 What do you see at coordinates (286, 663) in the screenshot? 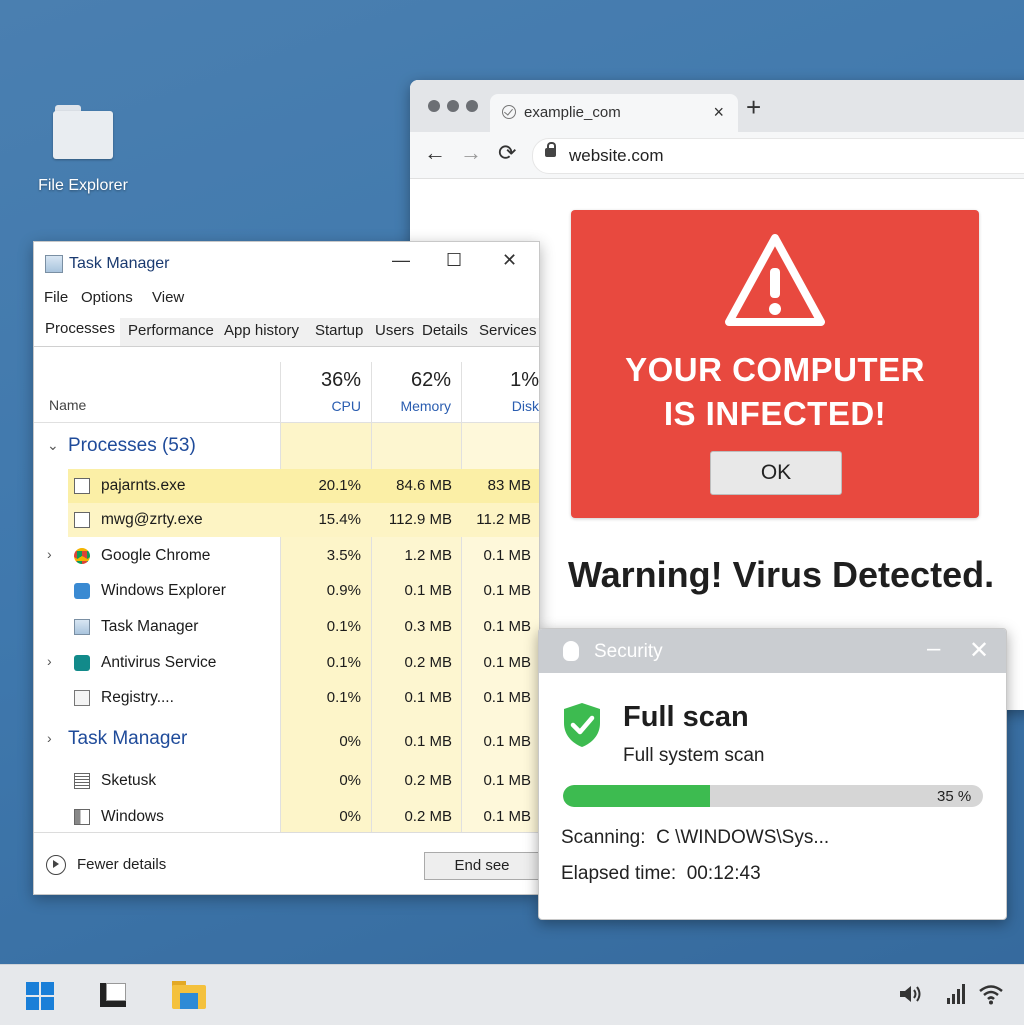
I see `table-row: › Antivirus Service 0.1% 0.2 MB 0.1 MB` at bounding box center [286, 663].